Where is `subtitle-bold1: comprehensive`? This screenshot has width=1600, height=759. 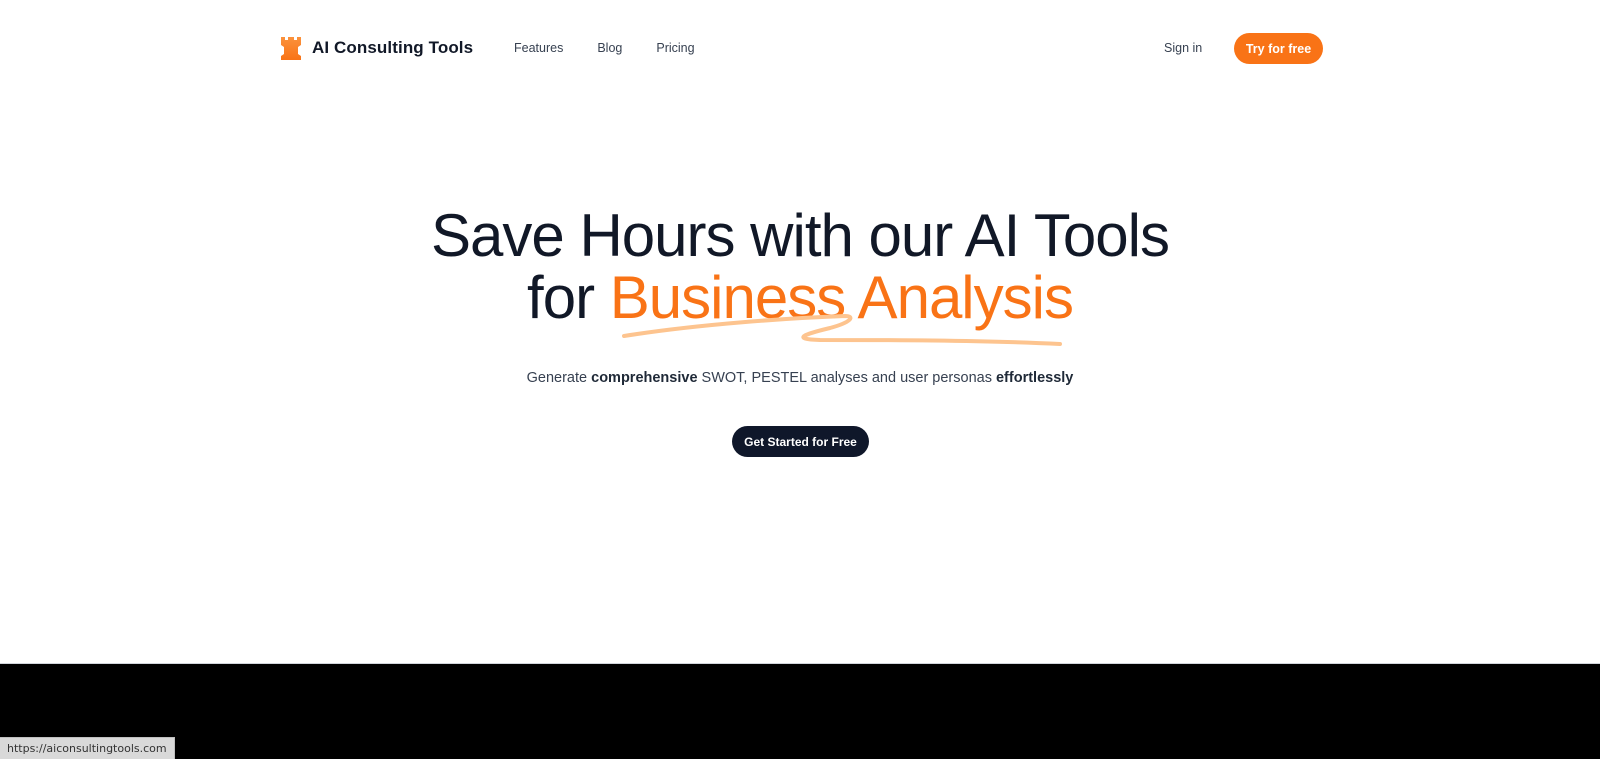 subtitle-bold1: comprehensive is located at coordinates (644, 378).